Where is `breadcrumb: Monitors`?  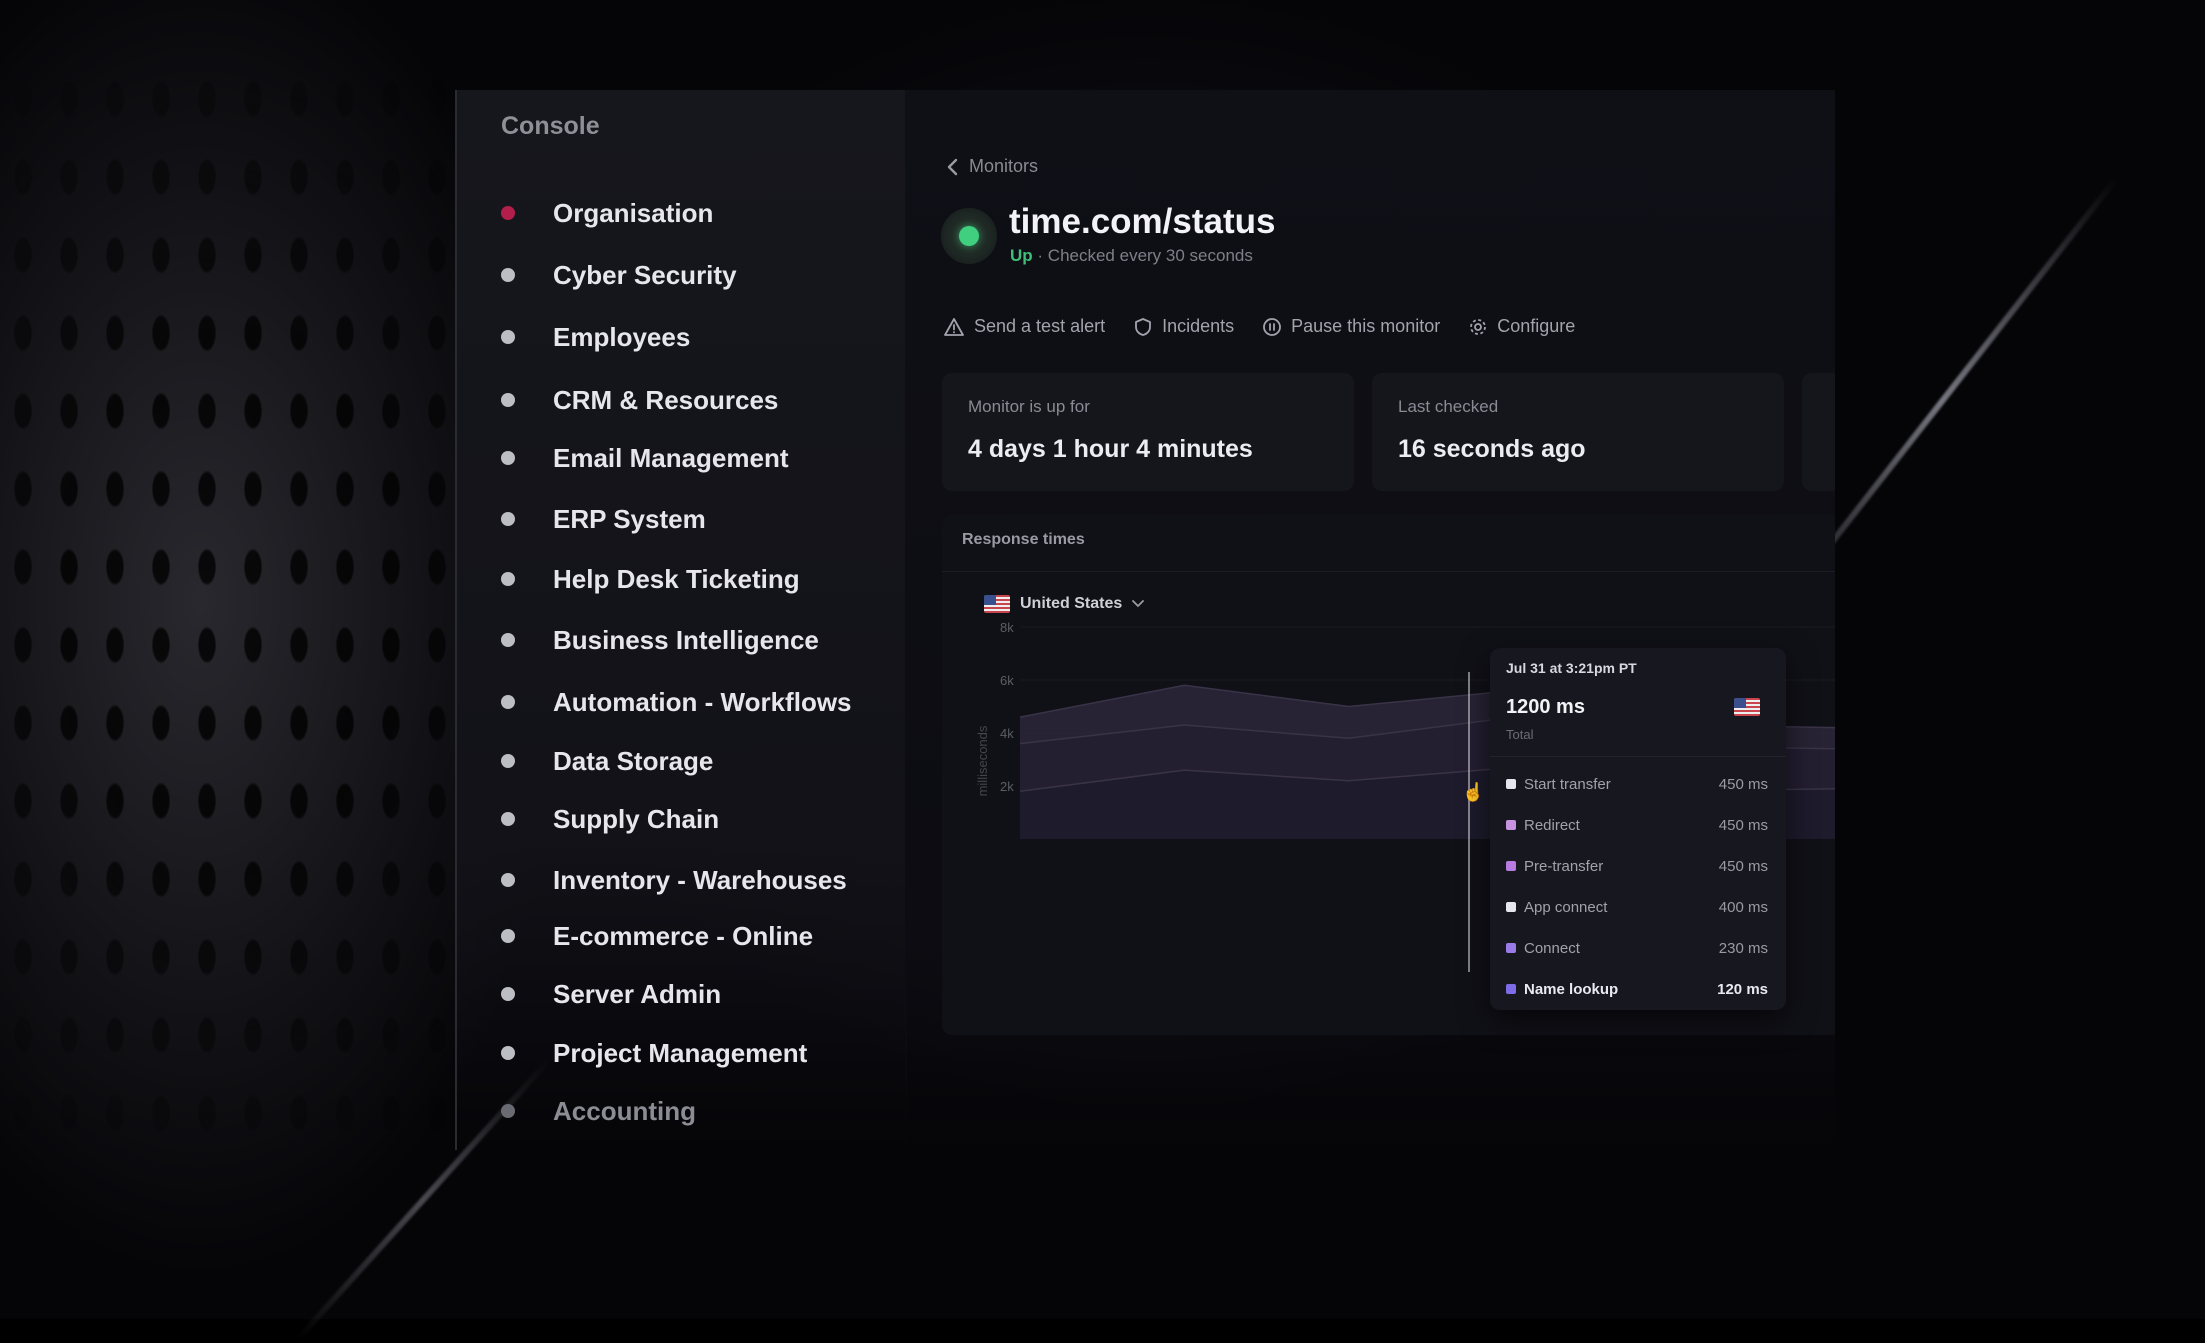
breadcrumb: Monitors is located at coordinates (992, 166).